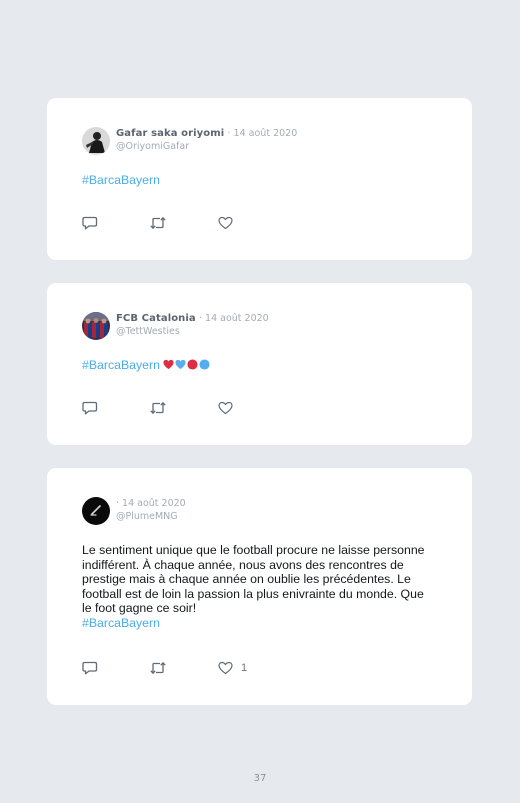 This screenshot has width=520, height=803. What do you see at coordinates (204, 364) in the screenshot?
I see `blue-circle-emoji` at bounding box center [204, 364].